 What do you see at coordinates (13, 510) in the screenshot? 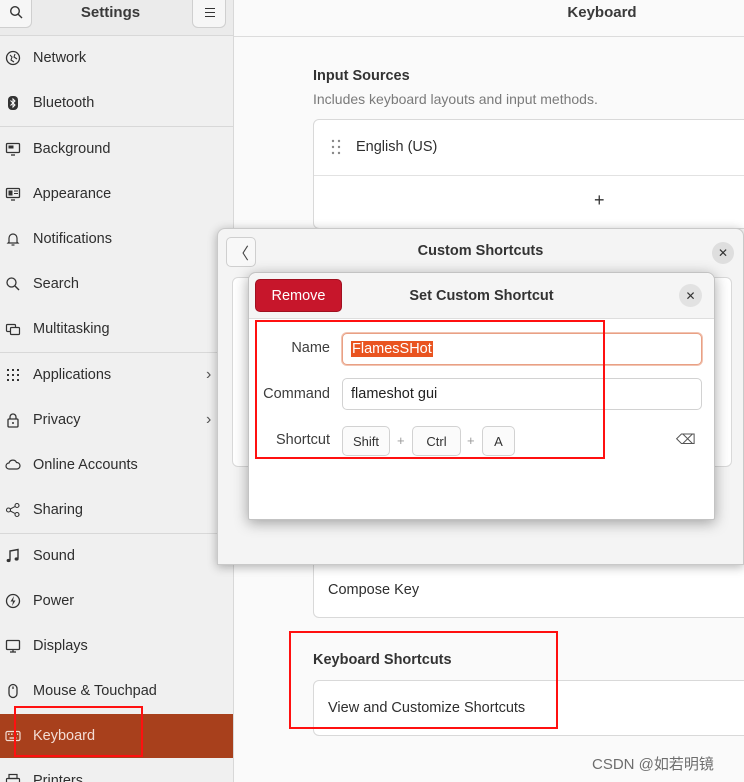
I see `share-icon` at bounding box center [13, 510].